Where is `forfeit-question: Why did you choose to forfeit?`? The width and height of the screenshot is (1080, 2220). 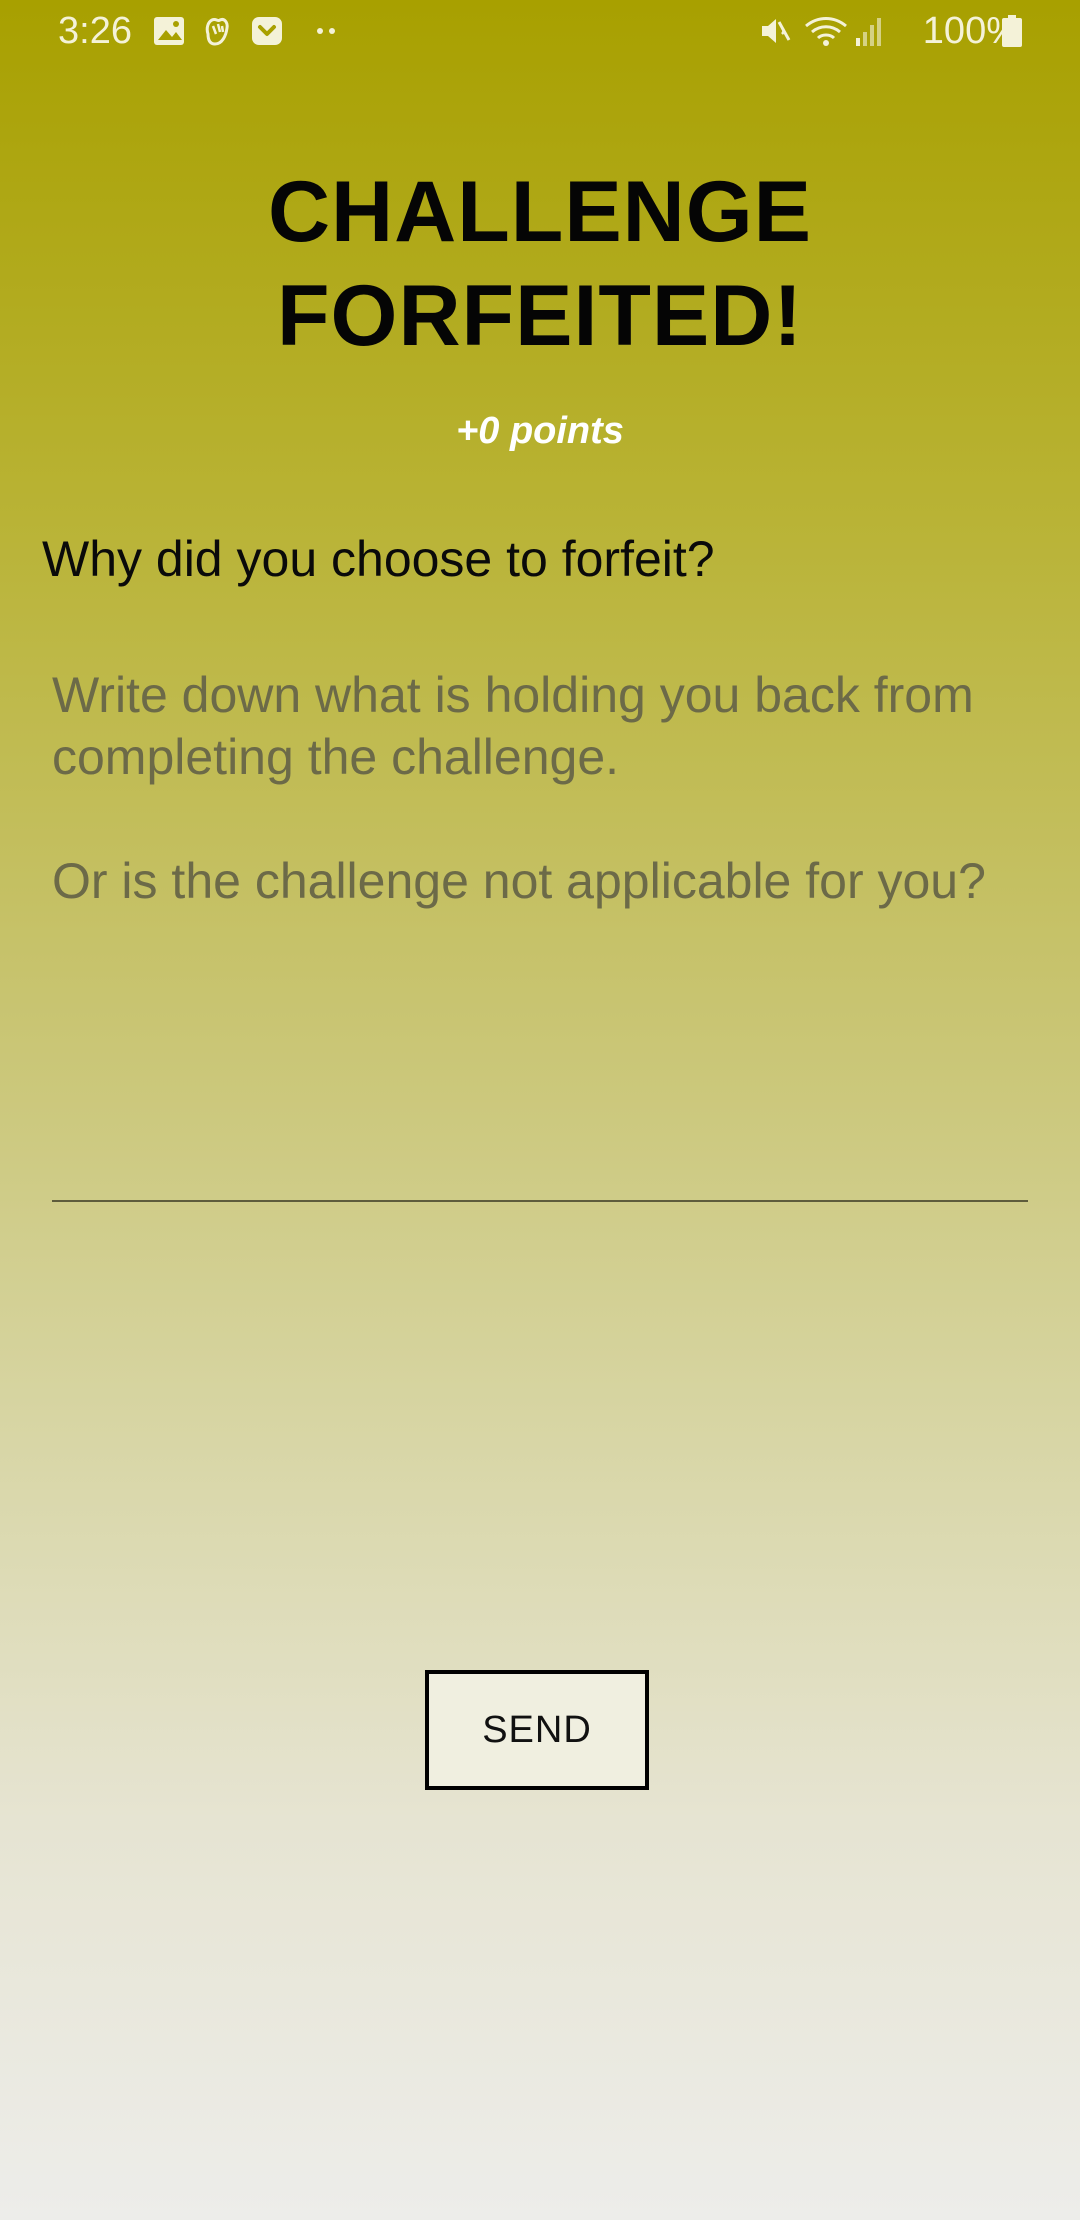 forfeit-question: Why did you choose to forfeit? is located at coordinates (378, 559).